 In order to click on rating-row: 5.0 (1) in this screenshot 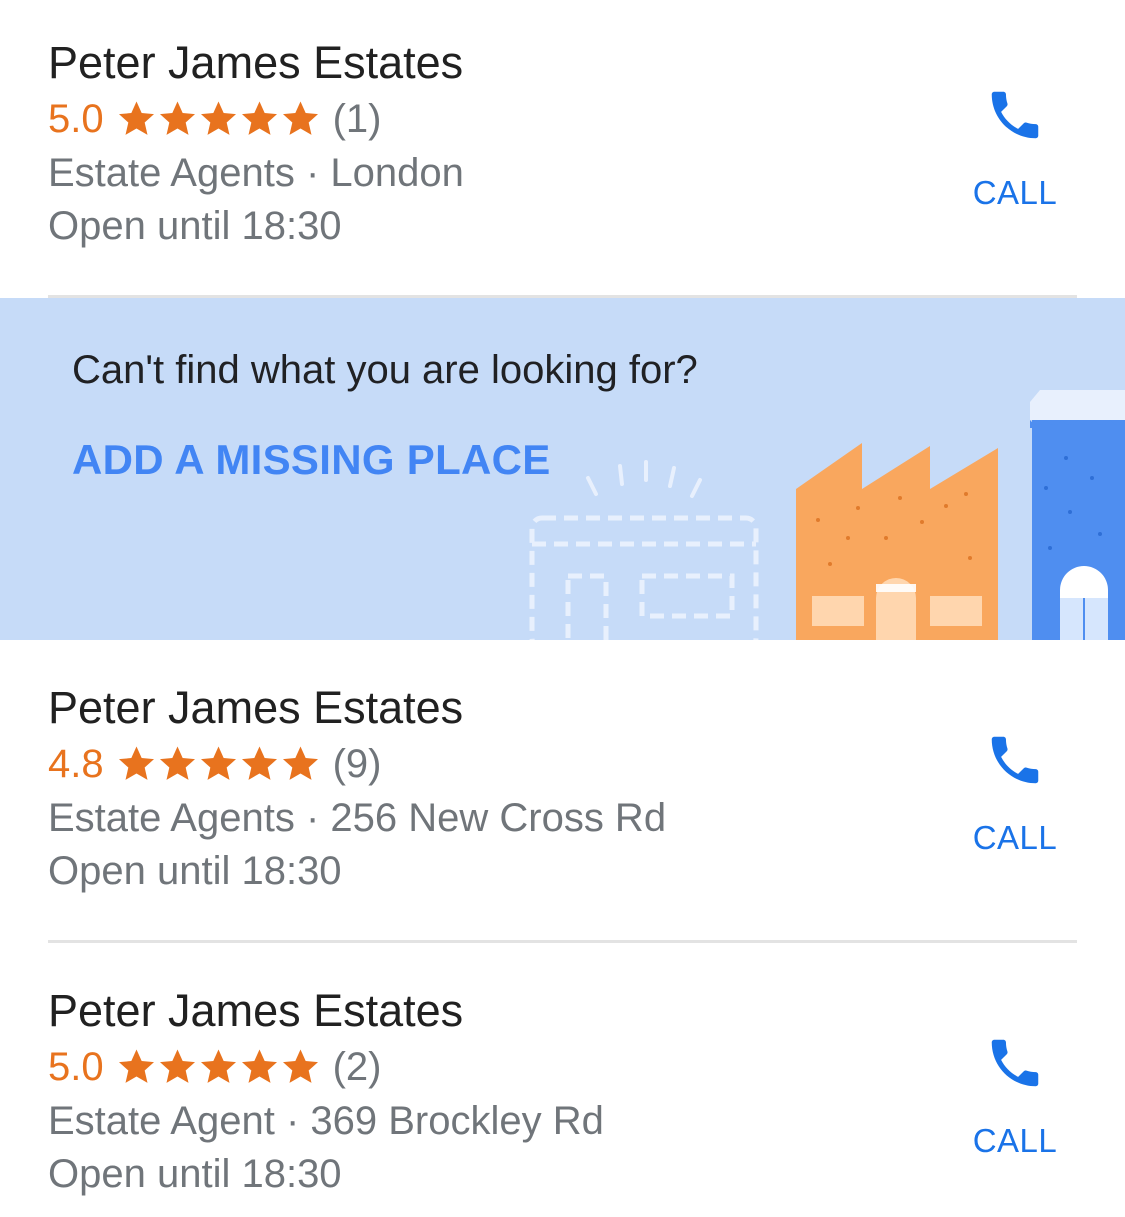, I will do `click(215, 119)`.